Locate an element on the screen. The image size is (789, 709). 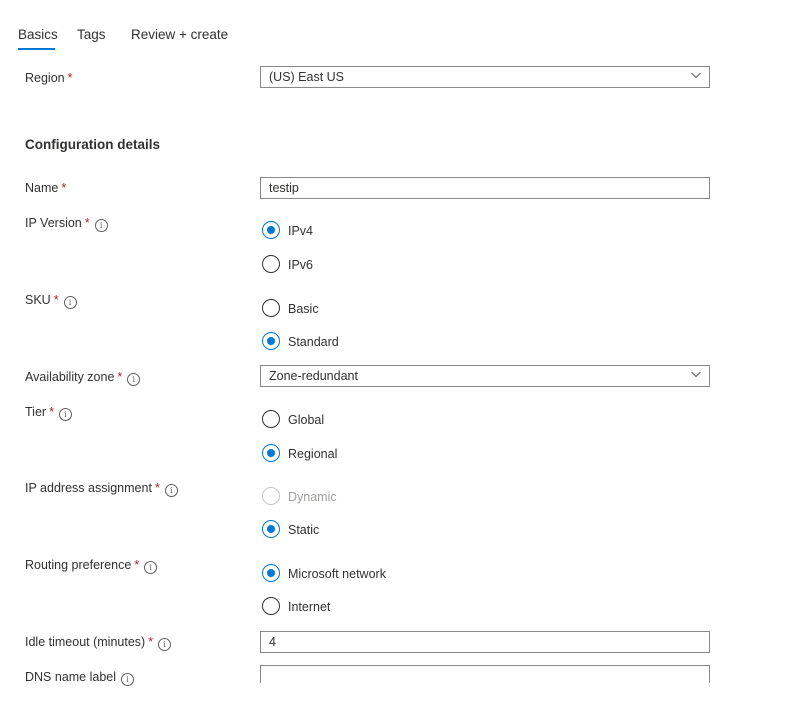
radio-label: Internet is located at coordinates (309, 607).